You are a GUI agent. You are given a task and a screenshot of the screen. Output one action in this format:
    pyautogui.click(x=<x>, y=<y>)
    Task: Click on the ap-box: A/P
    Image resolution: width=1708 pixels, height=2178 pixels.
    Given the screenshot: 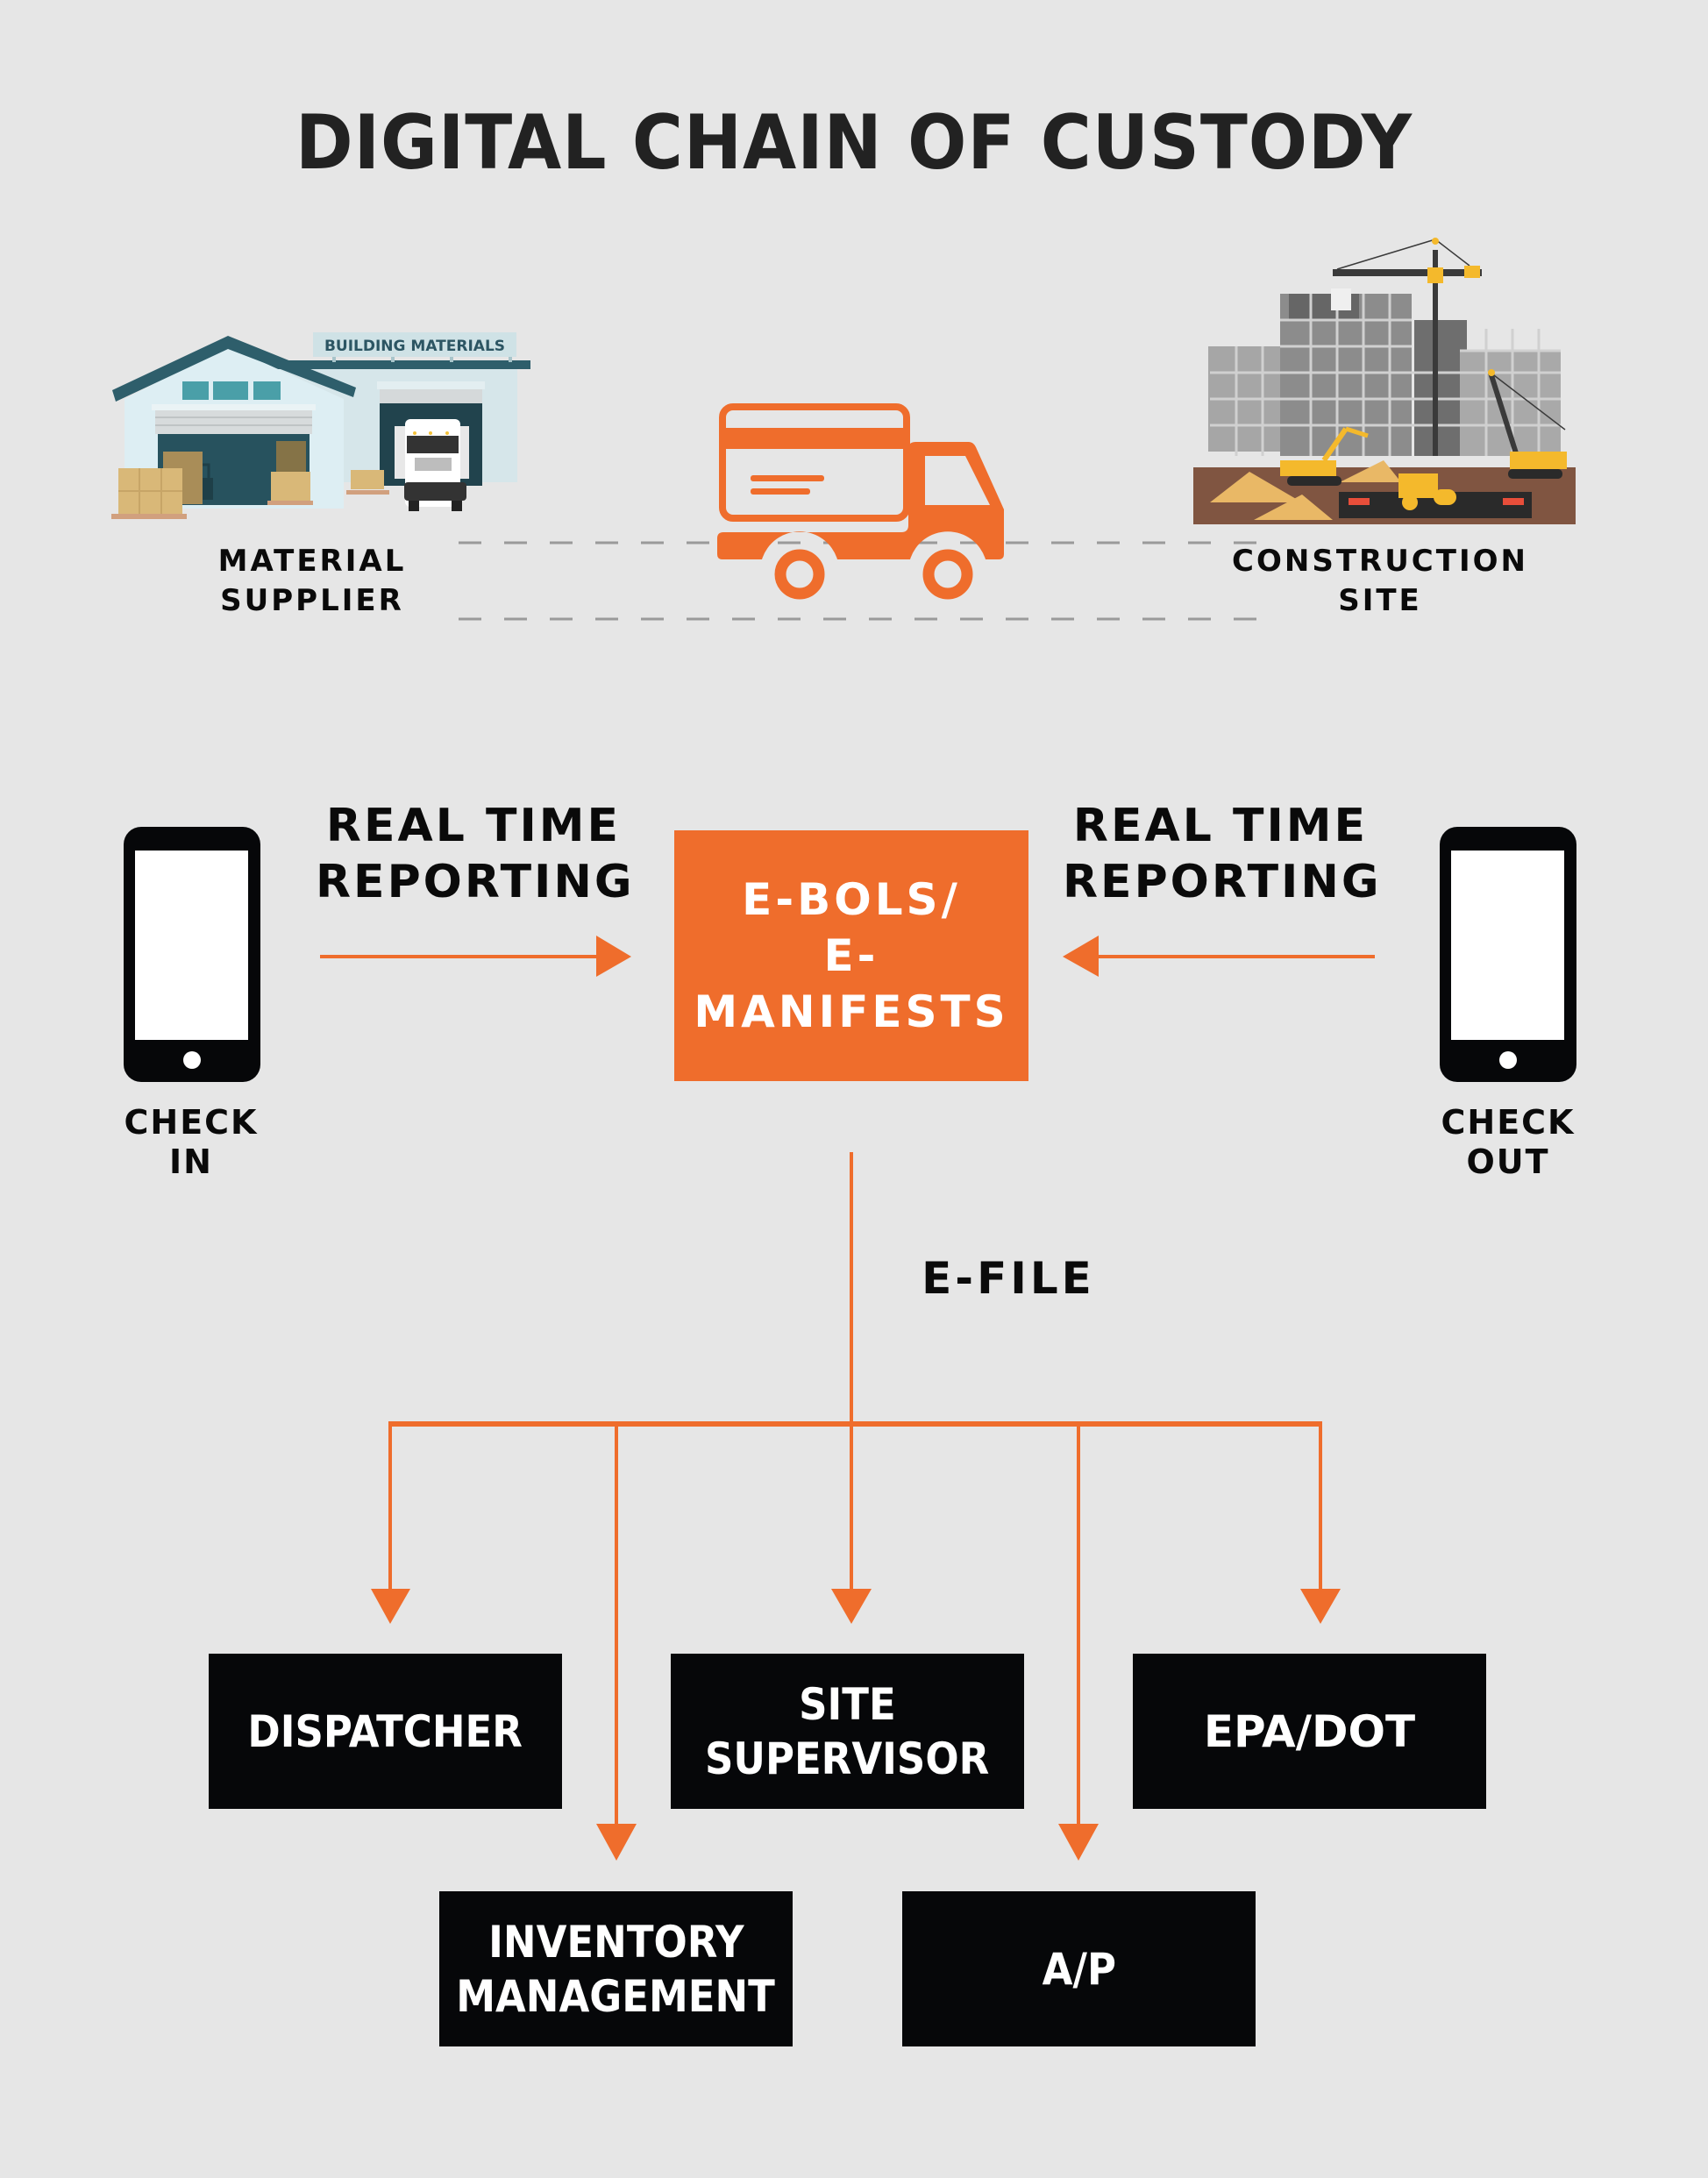 What is the action you would take?
    pyautogui.click(x=1079, y=1968)
    